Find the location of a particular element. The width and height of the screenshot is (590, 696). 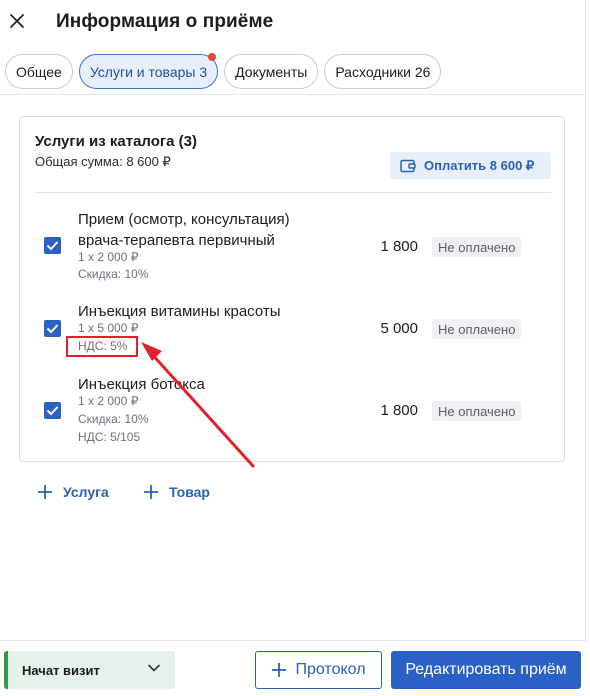

add-service-button: Услуга is located at coordinates (73, 492).